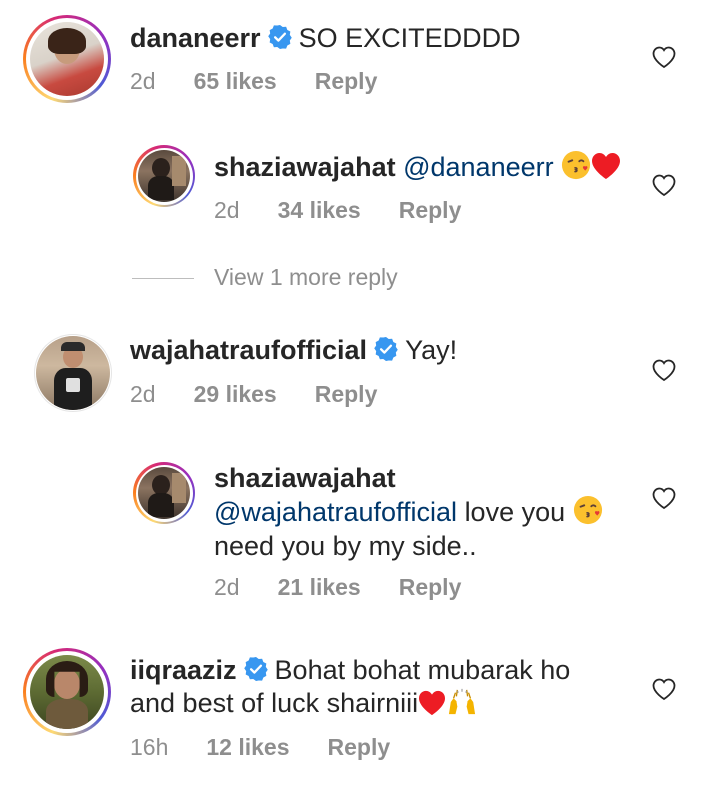 The width and height of the screenshot is (720, 794). Describe the element at coordinates (409, 38) in the screenshot. I see `comment-text: SO EXCITEDDDD` at that location.